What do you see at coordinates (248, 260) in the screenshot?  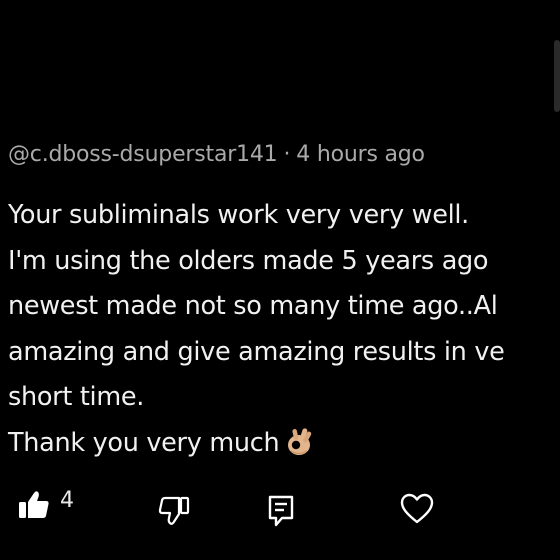 I see `comment-line: I'm using the olders made 5 years ago` at bounding box center [248, 260].